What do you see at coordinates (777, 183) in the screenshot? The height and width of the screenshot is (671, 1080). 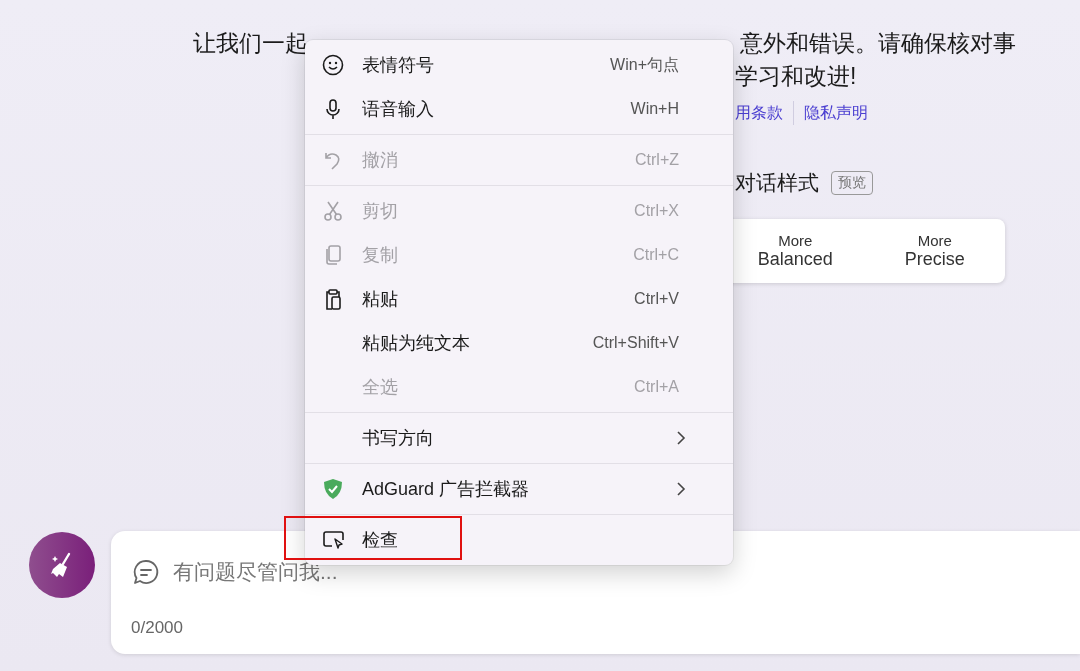 I see `style-heading: 对话样式` at bounding box center [777, 183].